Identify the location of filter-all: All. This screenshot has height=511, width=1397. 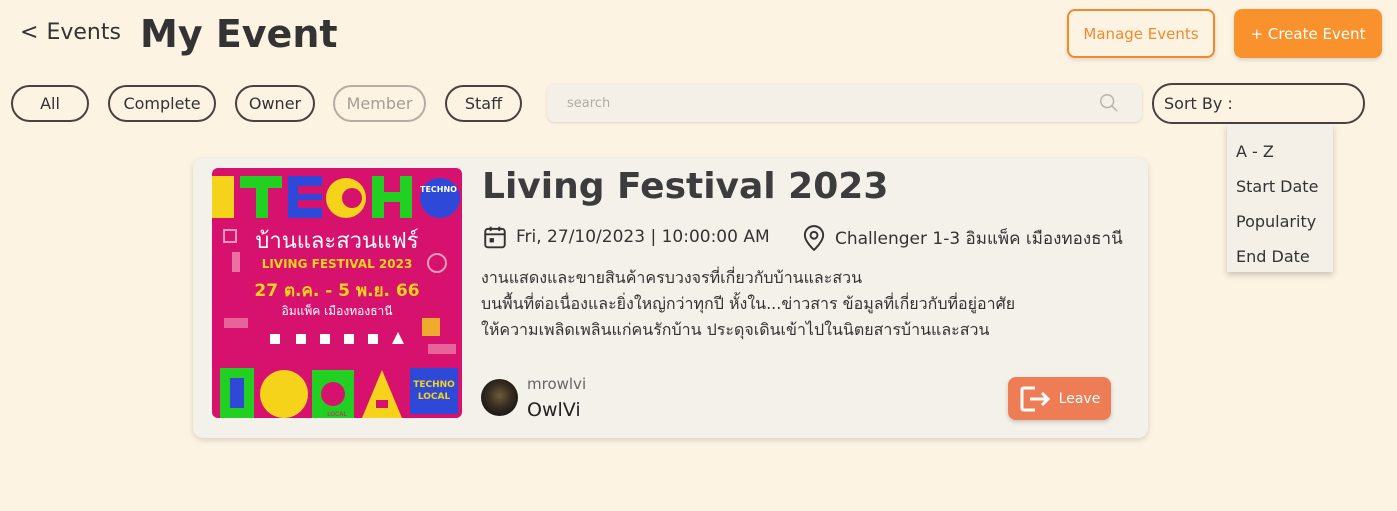
(50, 103).